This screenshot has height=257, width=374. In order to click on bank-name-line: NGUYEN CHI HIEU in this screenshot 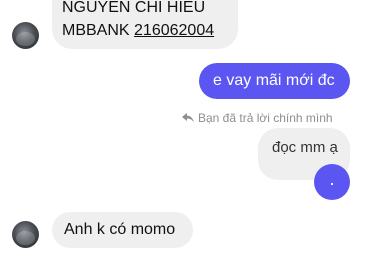, I will do `click(134, 8)`.